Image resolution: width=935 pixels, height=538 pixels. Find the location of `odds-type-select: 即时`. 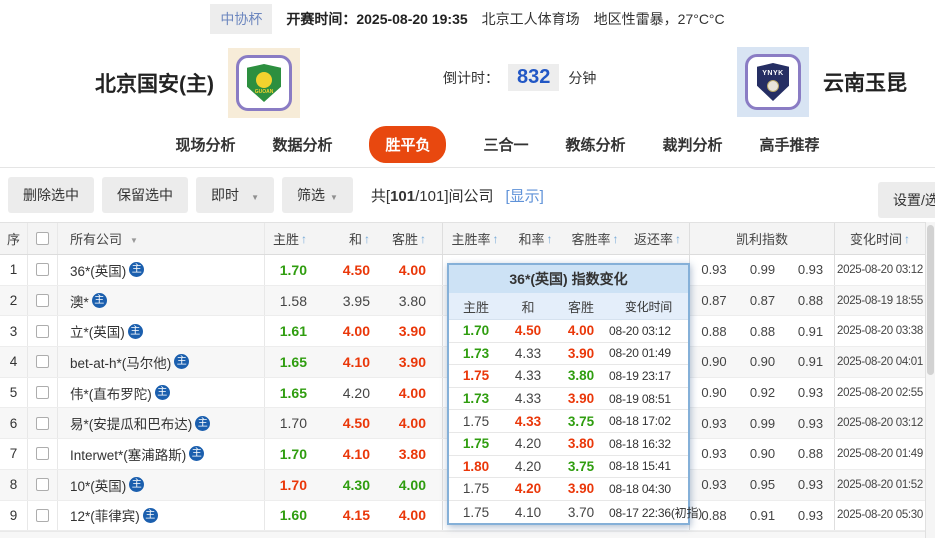

odds-type-select: 即时 is located at coordinates (235, 195).